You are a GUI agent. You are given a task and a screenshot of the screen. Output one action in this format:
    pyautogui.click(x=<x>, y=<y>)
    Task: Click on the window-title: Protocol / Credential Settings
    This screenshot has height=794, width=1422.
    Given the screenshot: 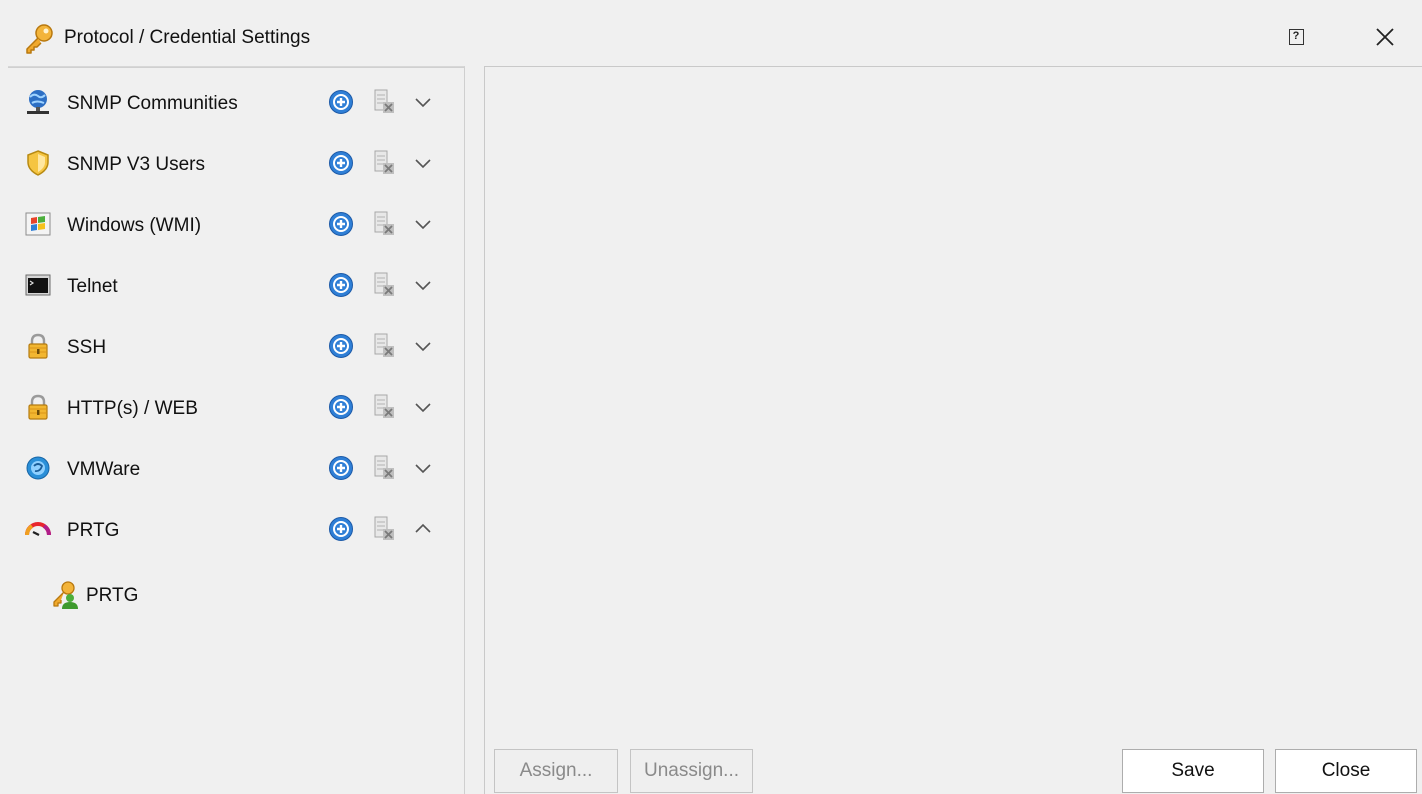 What is the action you would take?
    pyautogui.click(x=187, y=37)
    